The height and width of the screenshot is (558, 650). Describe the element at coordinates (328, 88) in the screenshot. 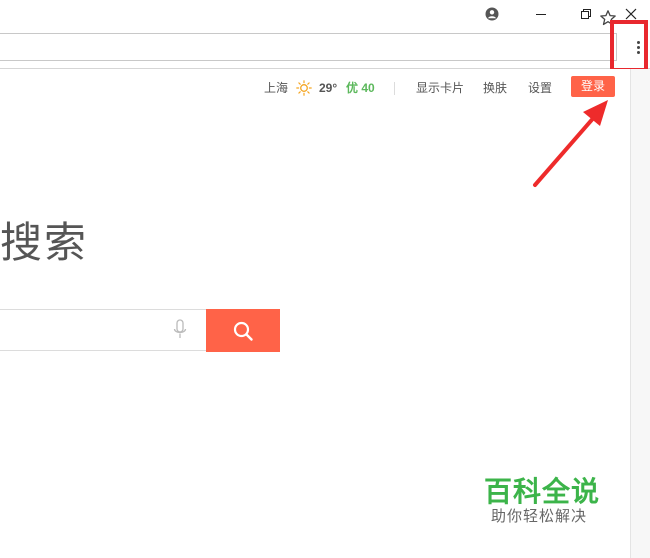

I see `weather-temperature: 29°` at that location.